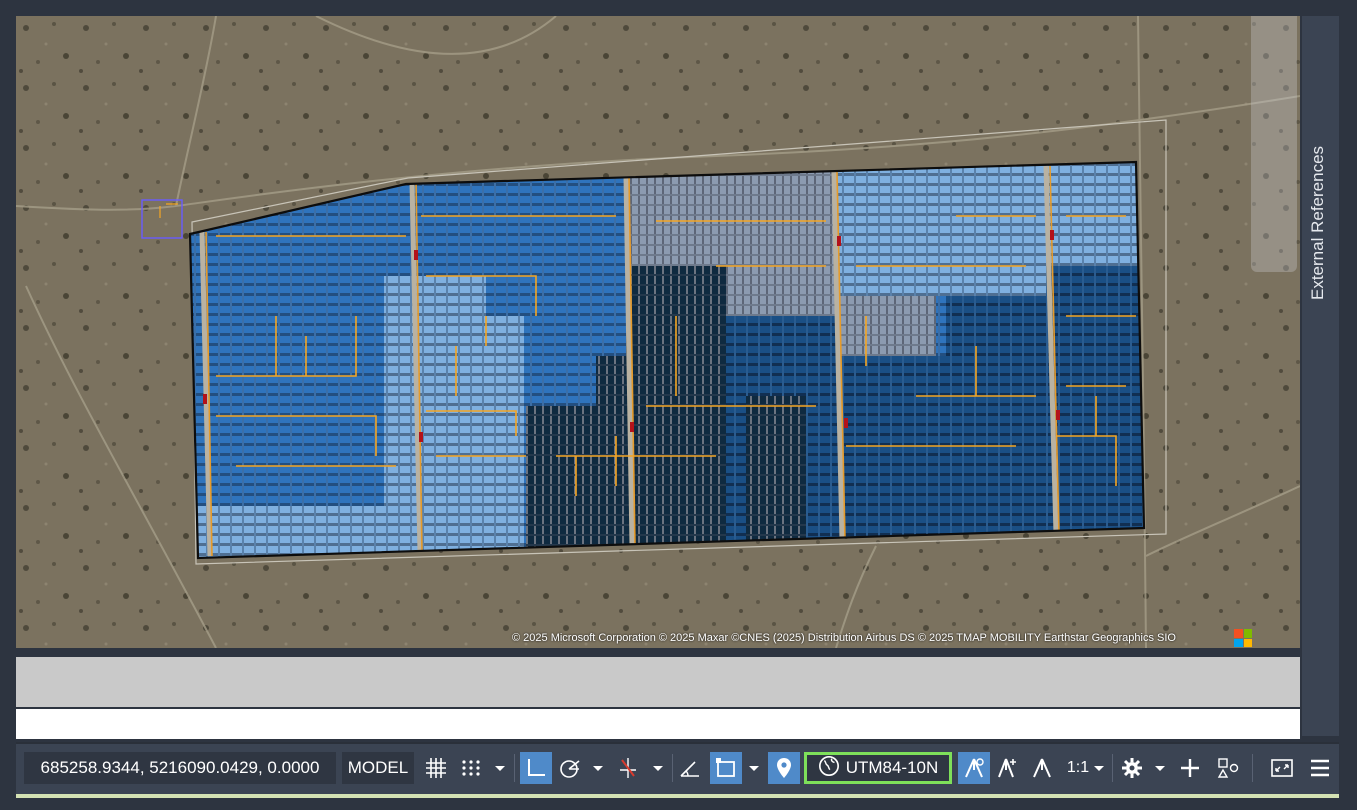 The image size is (1357, 810). I want to click on status-bar-accent, so click(677, 796).